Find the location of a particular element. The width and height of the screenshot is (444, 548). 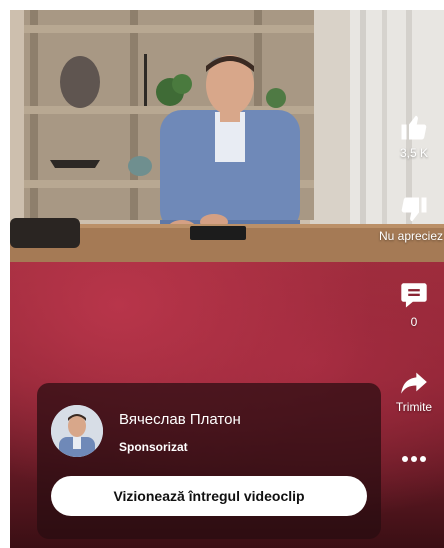

share-button: Trimite is located at coordinates (414, 391).